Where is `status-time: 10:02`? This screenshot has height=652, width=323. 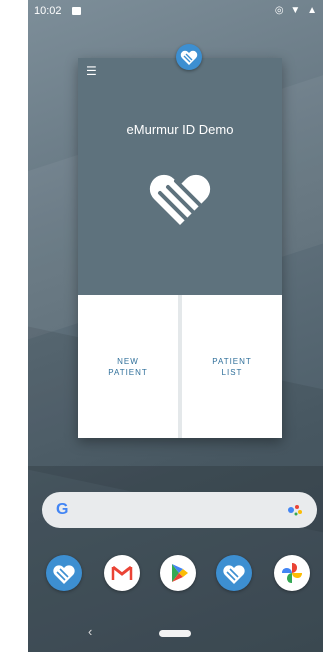
status-time: 10:02 is located at coordinates (48, 11).